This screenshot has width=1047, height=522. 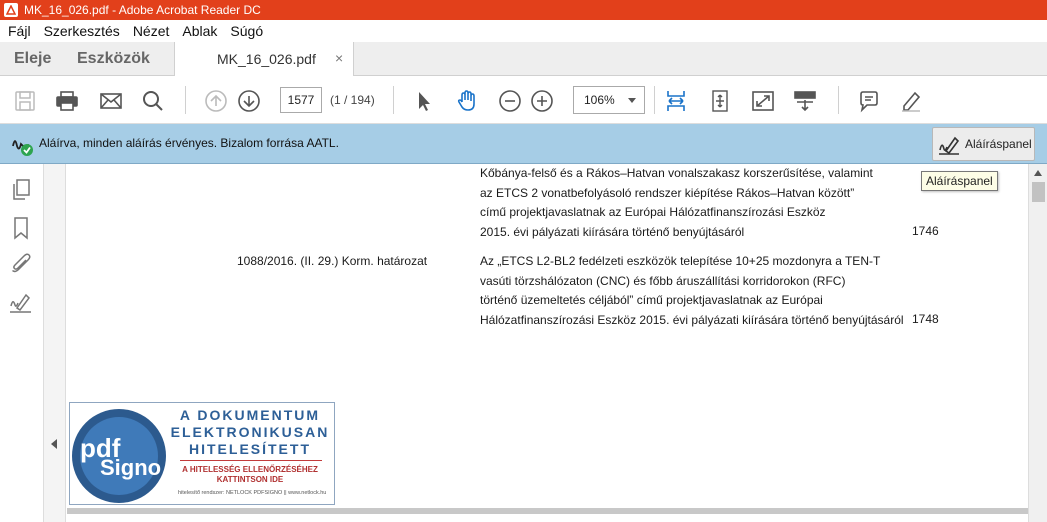 I want to click on zoom-select: 106%, so click(x=609, y=100).